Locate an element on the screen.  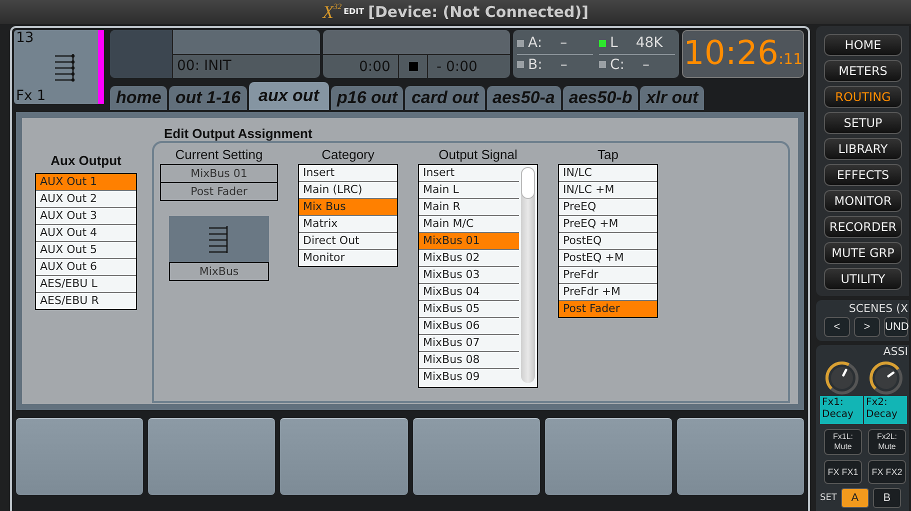
list-item: AUX Out 2 is located at coordinates (86, 199).